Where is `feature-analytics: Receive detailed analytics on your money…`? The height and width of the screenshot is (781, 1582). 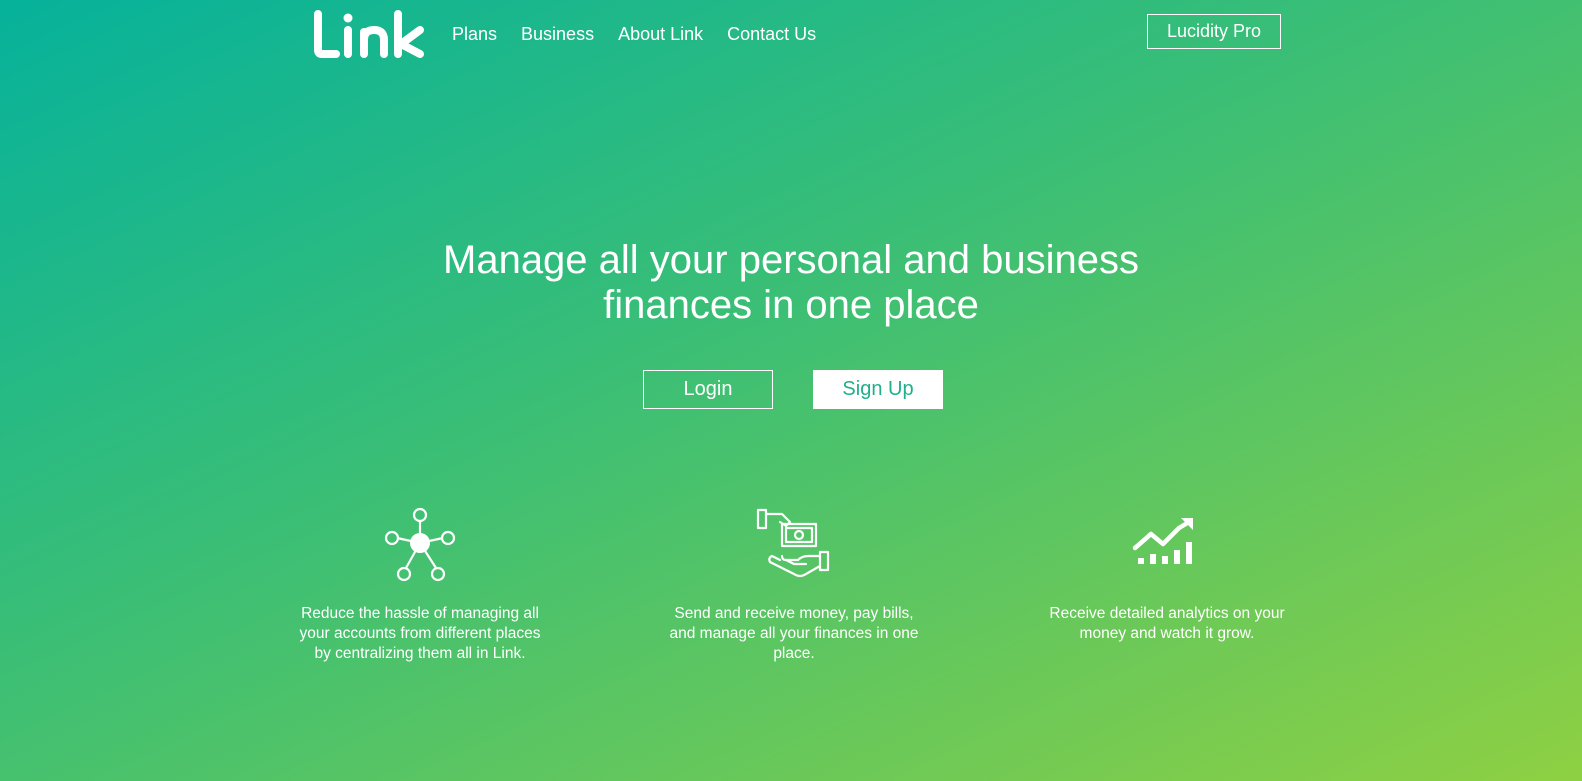 feature-analytics: Receive detailed analytics on your money… is located at coordinates (1167, 576).